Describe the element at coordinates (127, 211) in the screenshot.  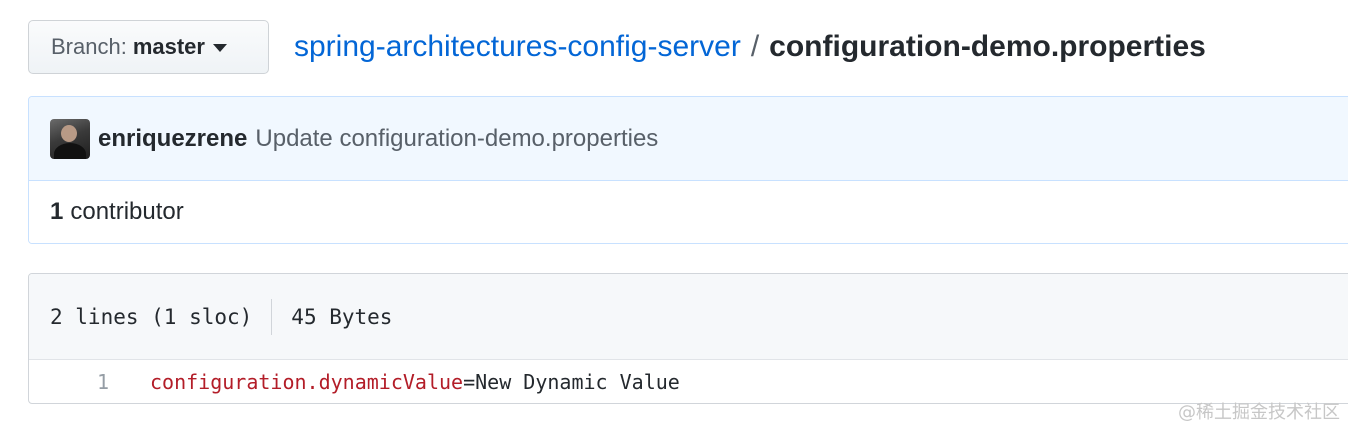
I see `contributors-label: contributor` at that location.